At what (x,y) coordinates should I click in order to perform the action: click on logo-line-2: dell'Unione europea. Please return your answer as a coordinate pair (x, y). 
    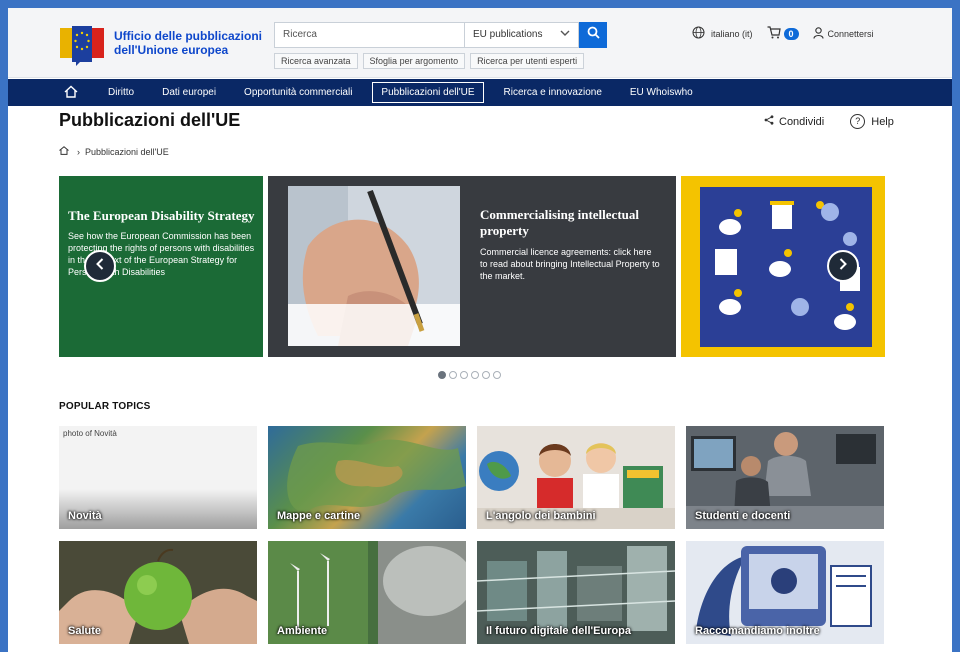
    Looking at the image, I should click on (171, 50).